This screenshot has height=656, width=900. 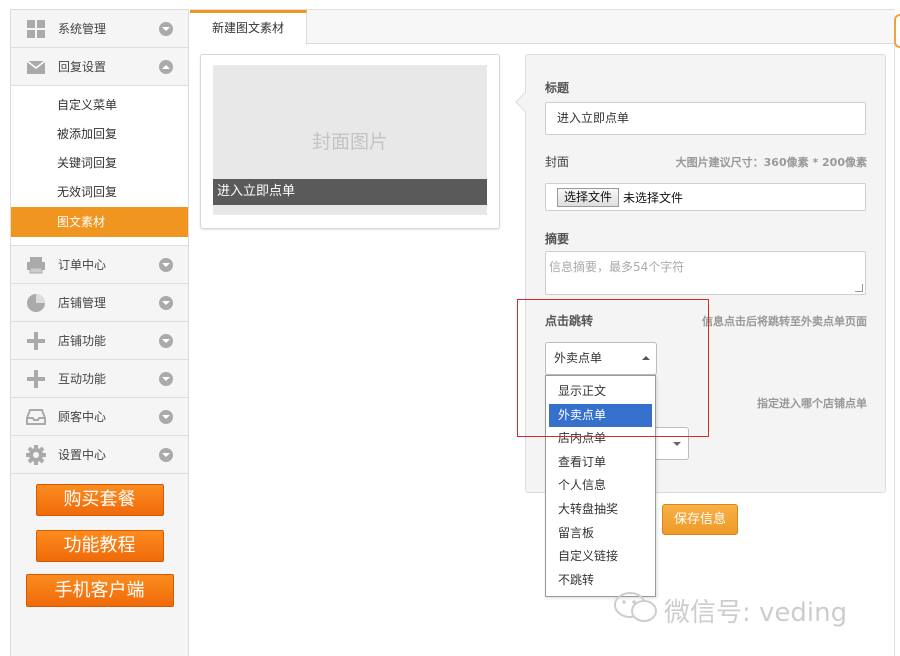 I want to click on buy-package-button: 购买套餐, so click(x=99, y=500).